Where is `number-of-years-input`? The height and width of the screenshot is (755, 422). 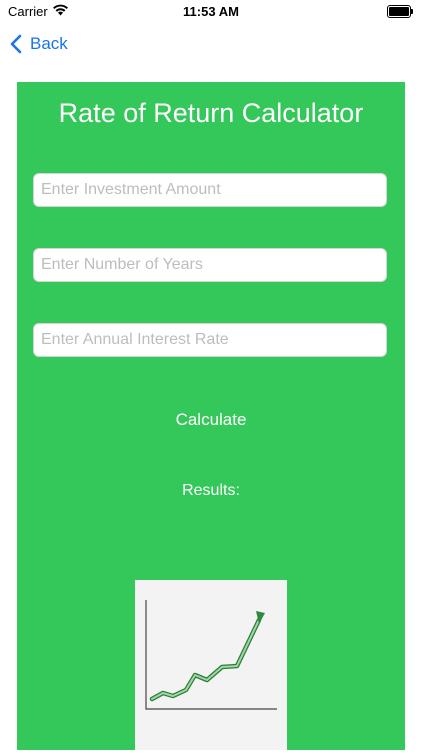 number-of-years-input is located at coordinates (210, 265).